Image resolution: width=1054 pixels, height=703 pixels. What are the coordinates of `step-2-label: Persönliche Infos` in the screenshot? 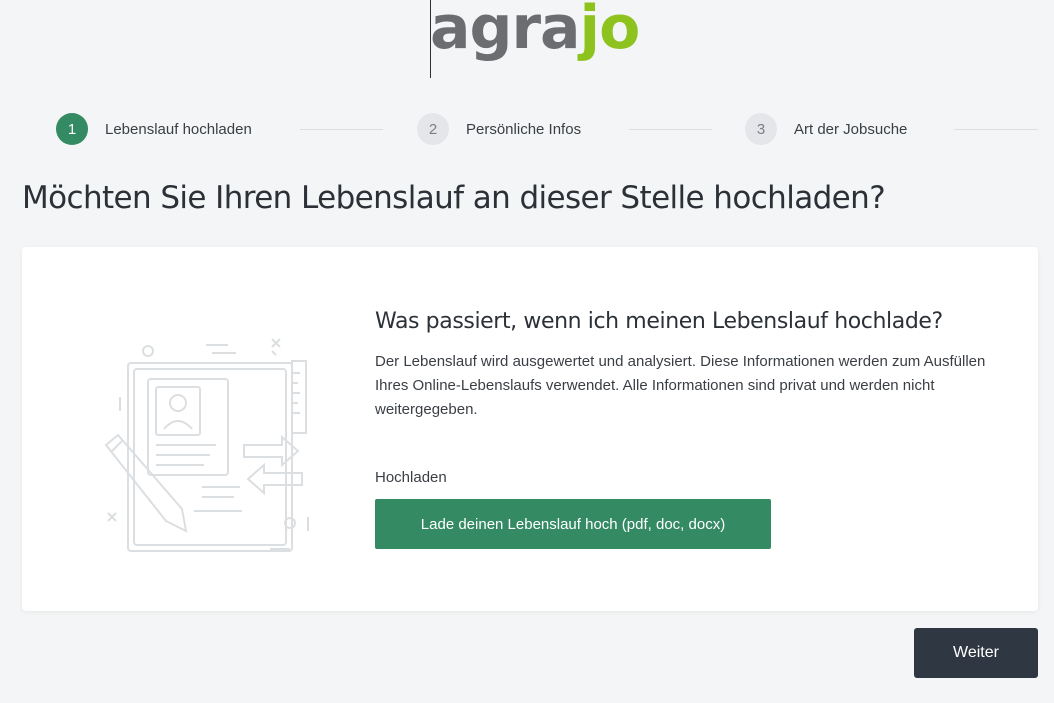 It's located at (524, 129).